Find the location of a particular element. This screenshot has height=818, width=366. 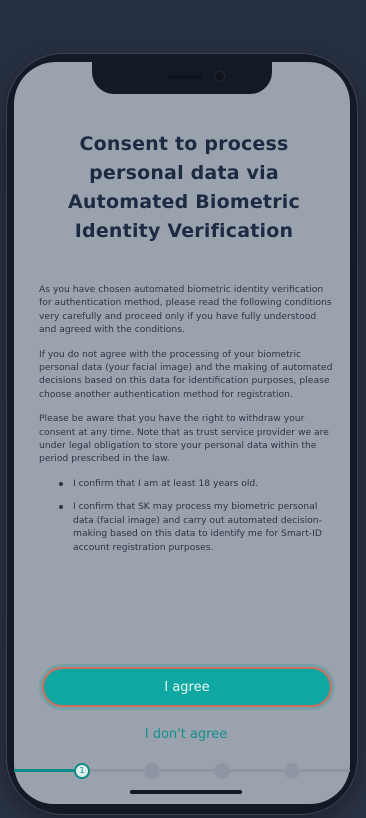

step-progress: 1 is located at coordinates (182, 771).